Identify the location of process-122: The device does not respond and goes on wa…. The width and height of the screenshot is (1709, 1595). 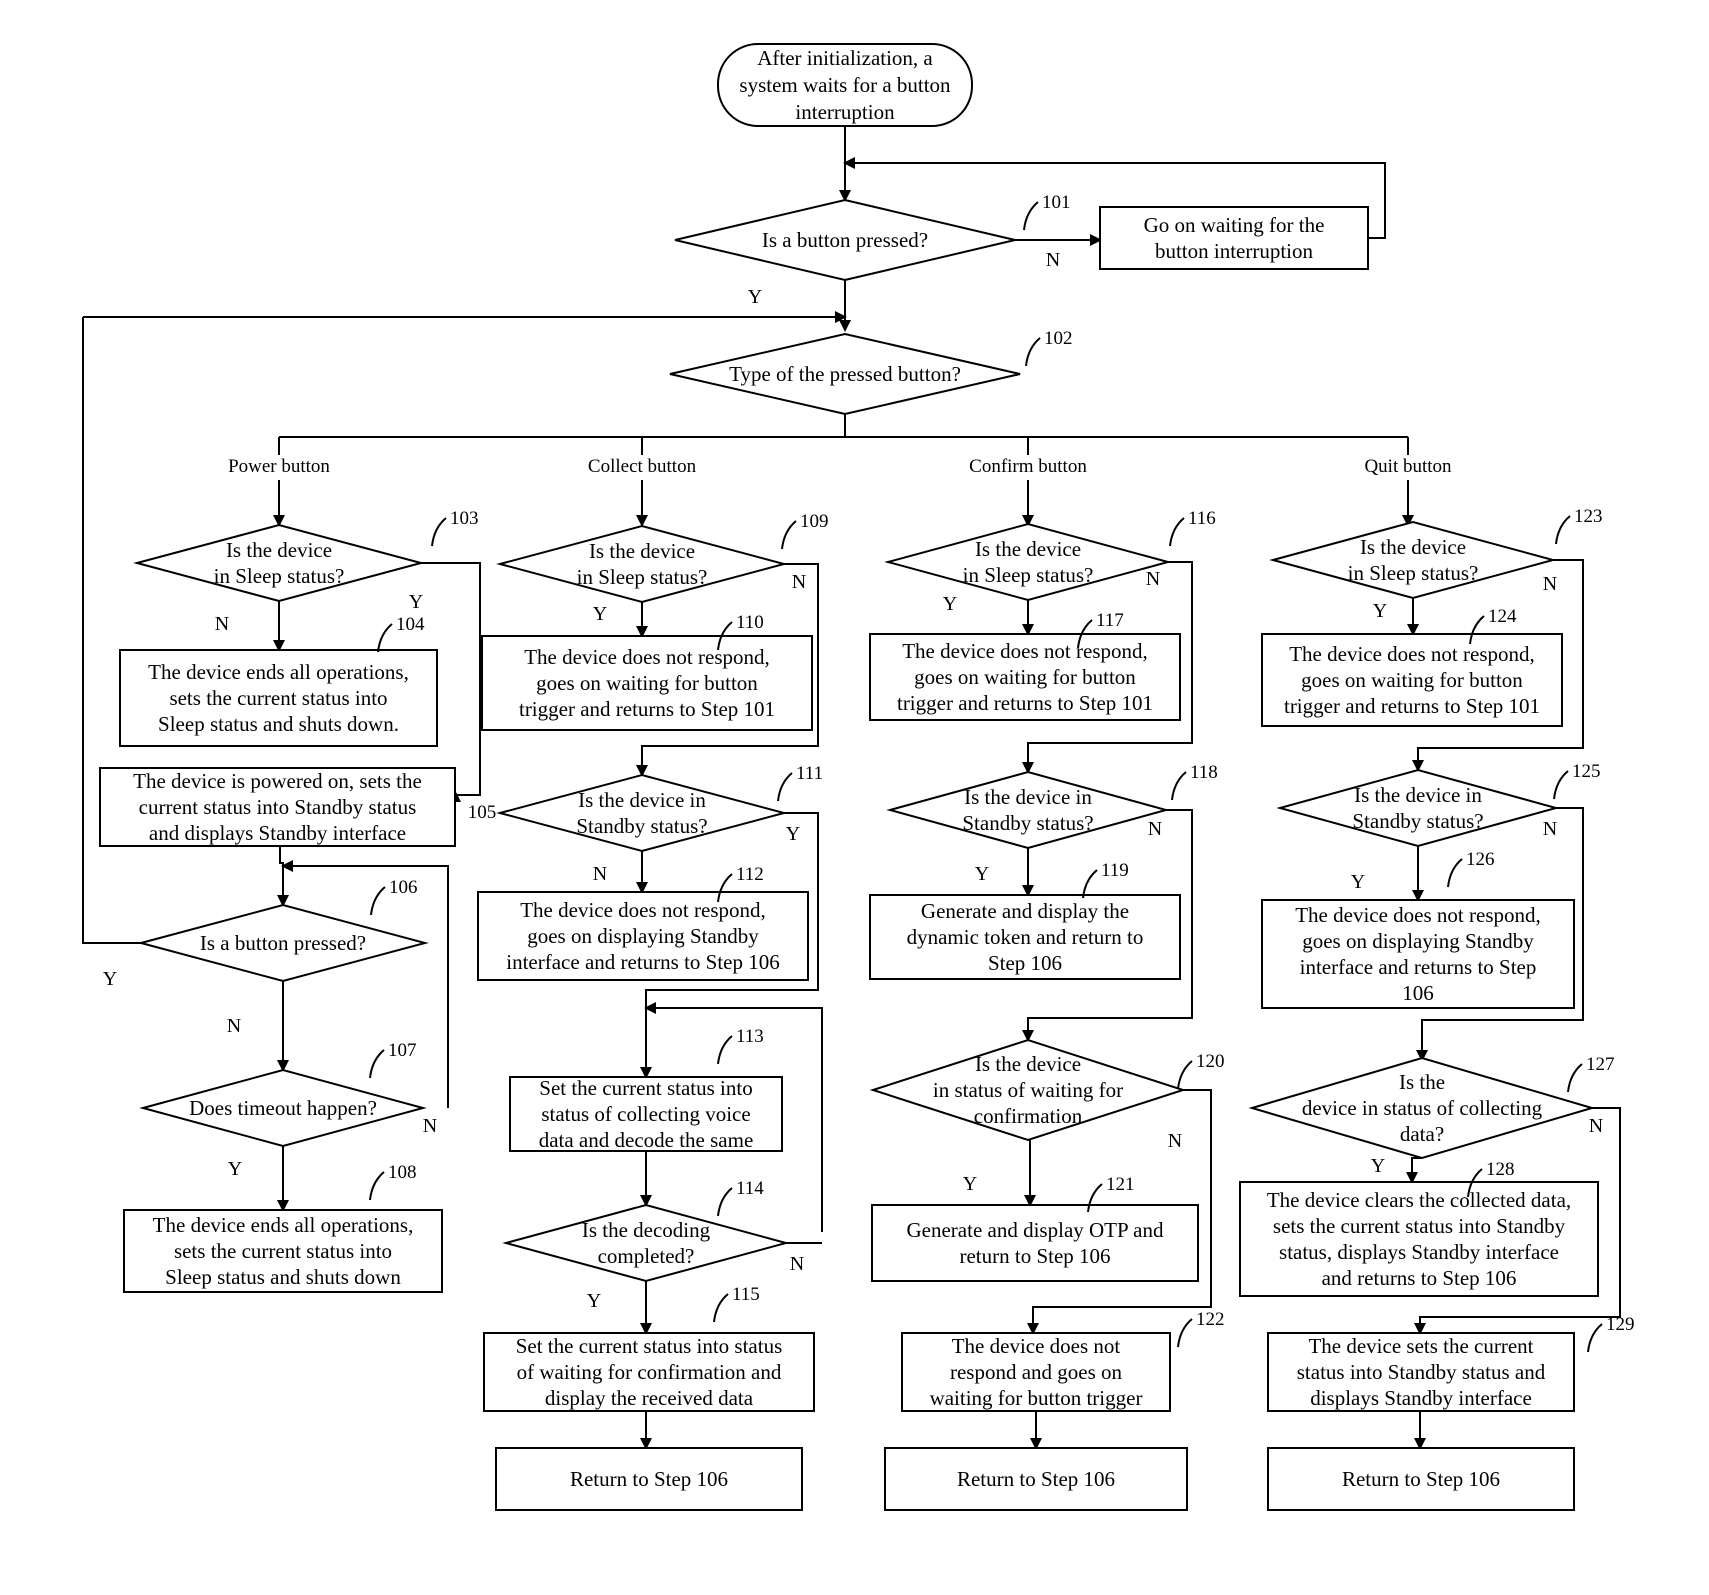
(1036, 1372).